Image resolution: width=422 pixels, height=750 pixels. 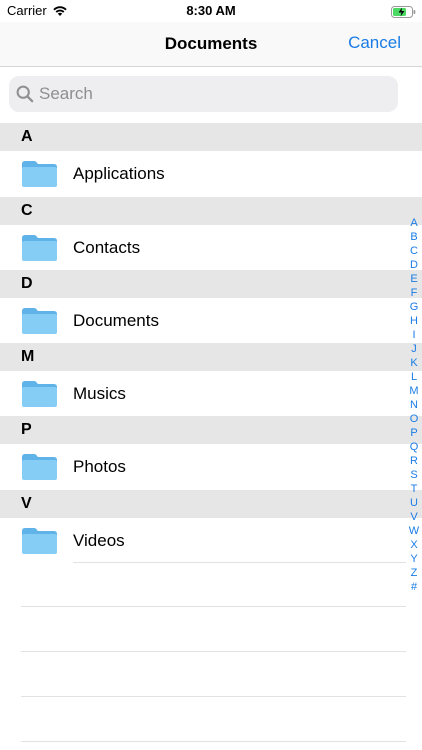 I want to click on index-letter-s: S, so click(x=414, y=475).